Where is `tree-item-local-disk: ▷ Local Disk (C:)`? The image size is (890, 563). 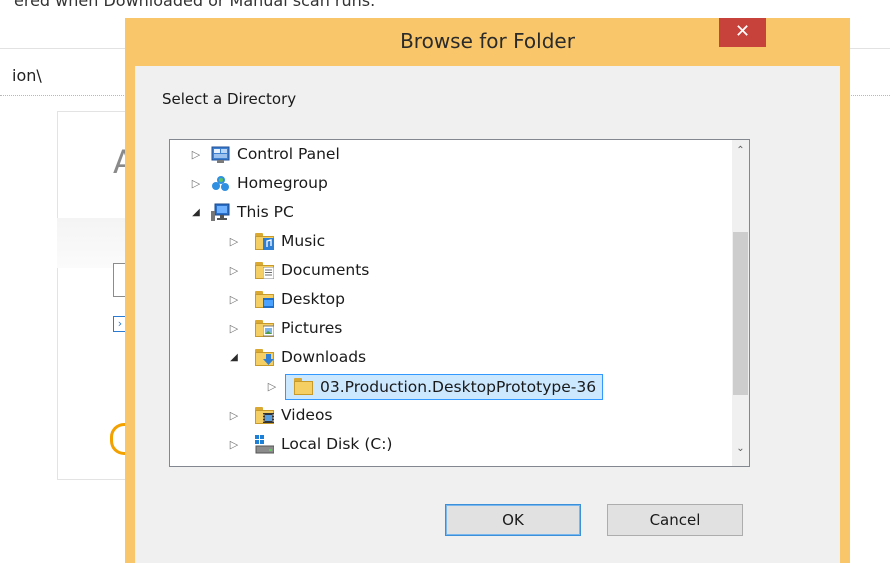 tree-item-local-disk: ▷ Local Disk (C:) is located at coordinates (440, 444).